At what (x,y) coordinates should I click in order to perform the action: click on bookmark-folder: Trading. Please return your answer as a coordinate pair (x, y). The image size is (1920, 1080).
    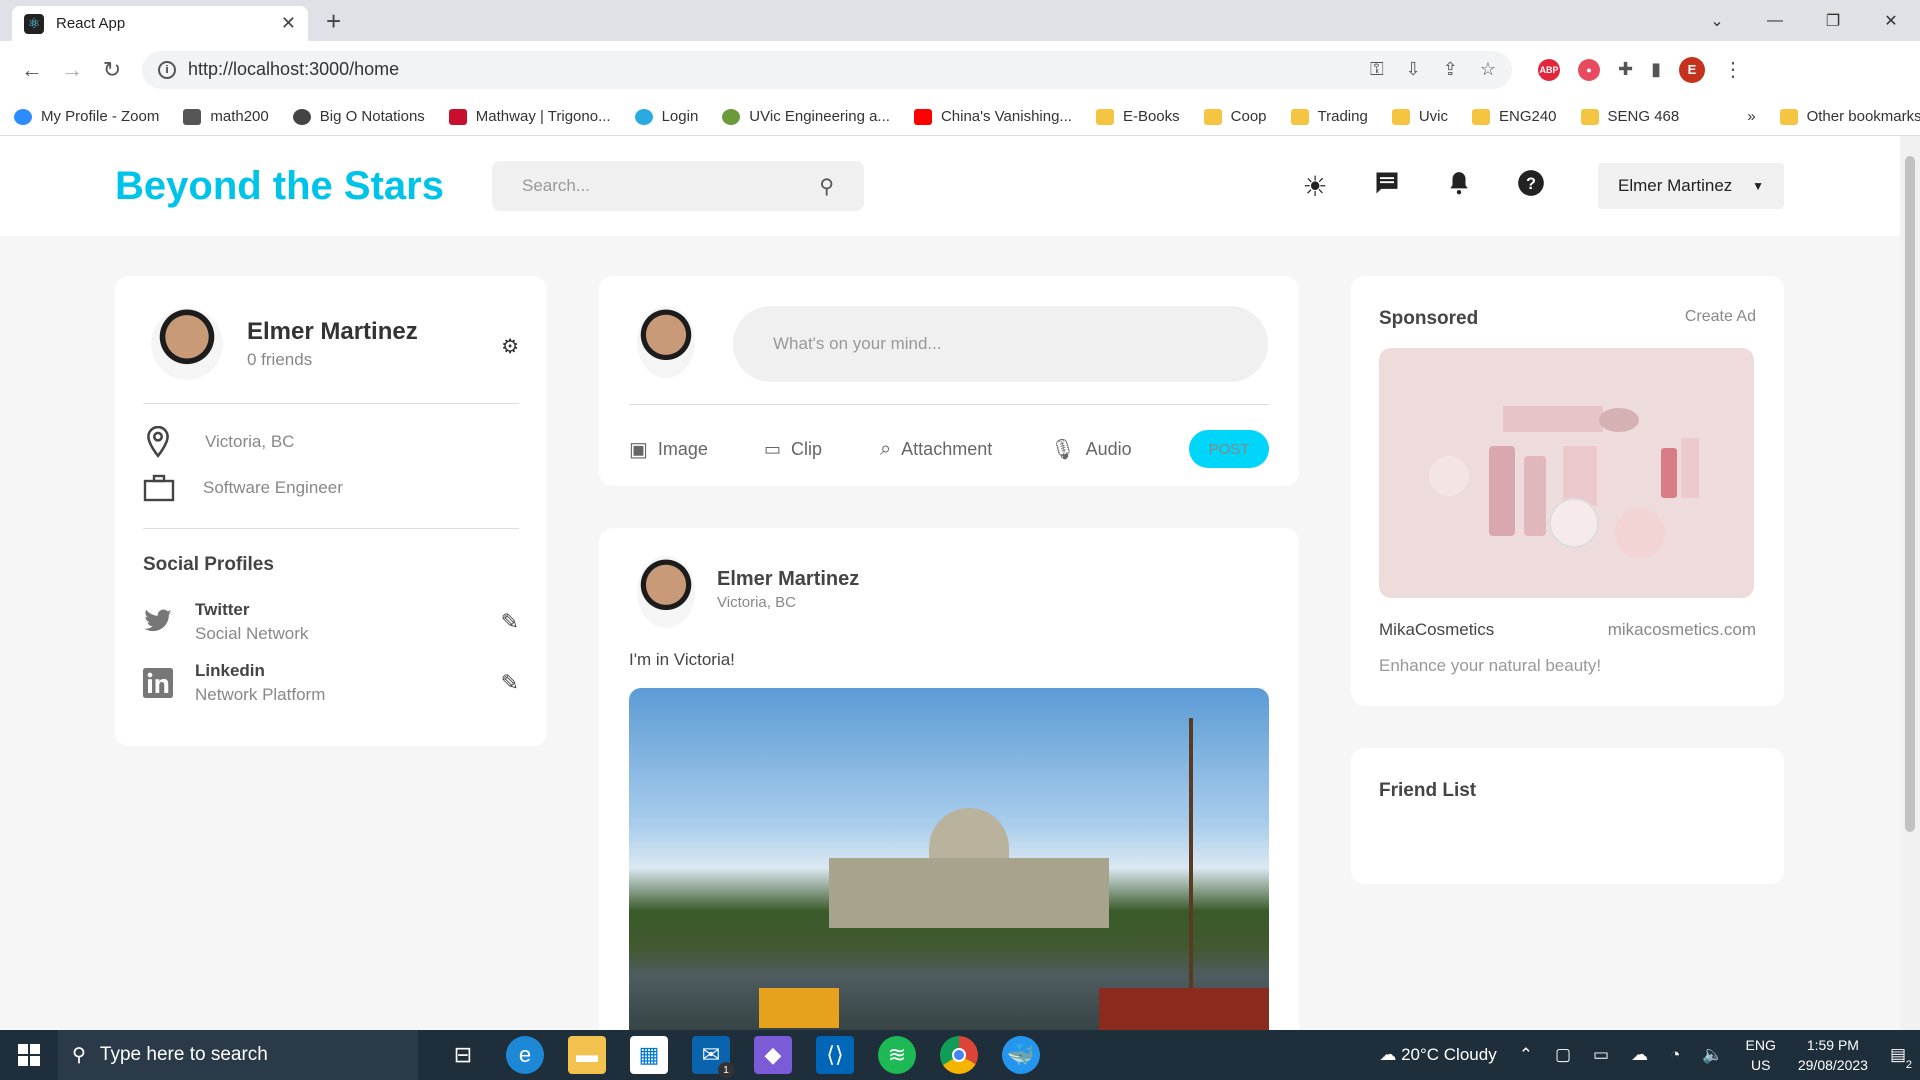
    Looking at the image, I should click on (1329, 116).